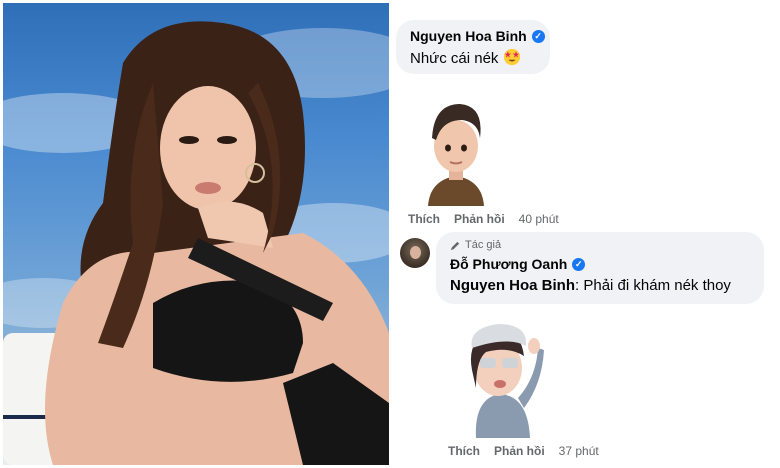  What do you see at coordinates (539, 219) in the screenshot?
I see `comment-timestamp: 40 phút` at bounding box center [539, 219].